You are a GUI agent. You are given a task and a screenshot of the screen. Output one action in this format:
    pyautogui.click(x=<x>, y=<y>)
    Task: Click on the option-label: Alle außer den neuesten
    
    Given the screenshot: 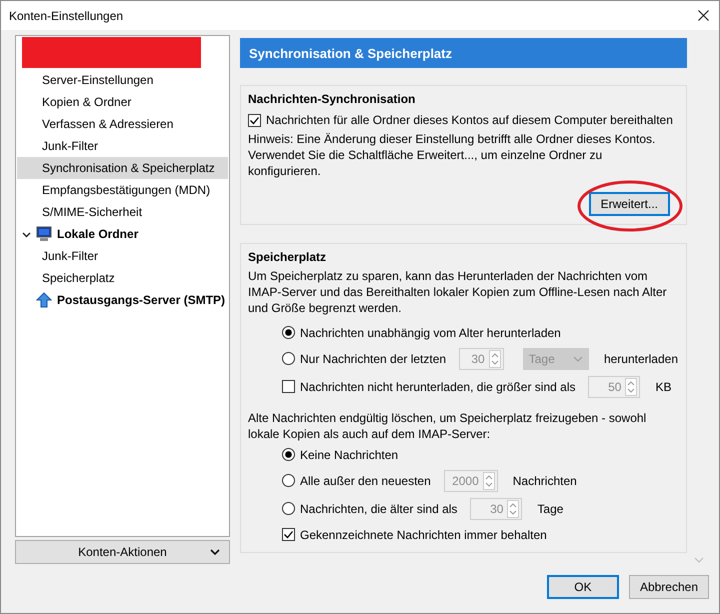 What is the action you would take?
    pyautogui.click(x=365, y=481)
    